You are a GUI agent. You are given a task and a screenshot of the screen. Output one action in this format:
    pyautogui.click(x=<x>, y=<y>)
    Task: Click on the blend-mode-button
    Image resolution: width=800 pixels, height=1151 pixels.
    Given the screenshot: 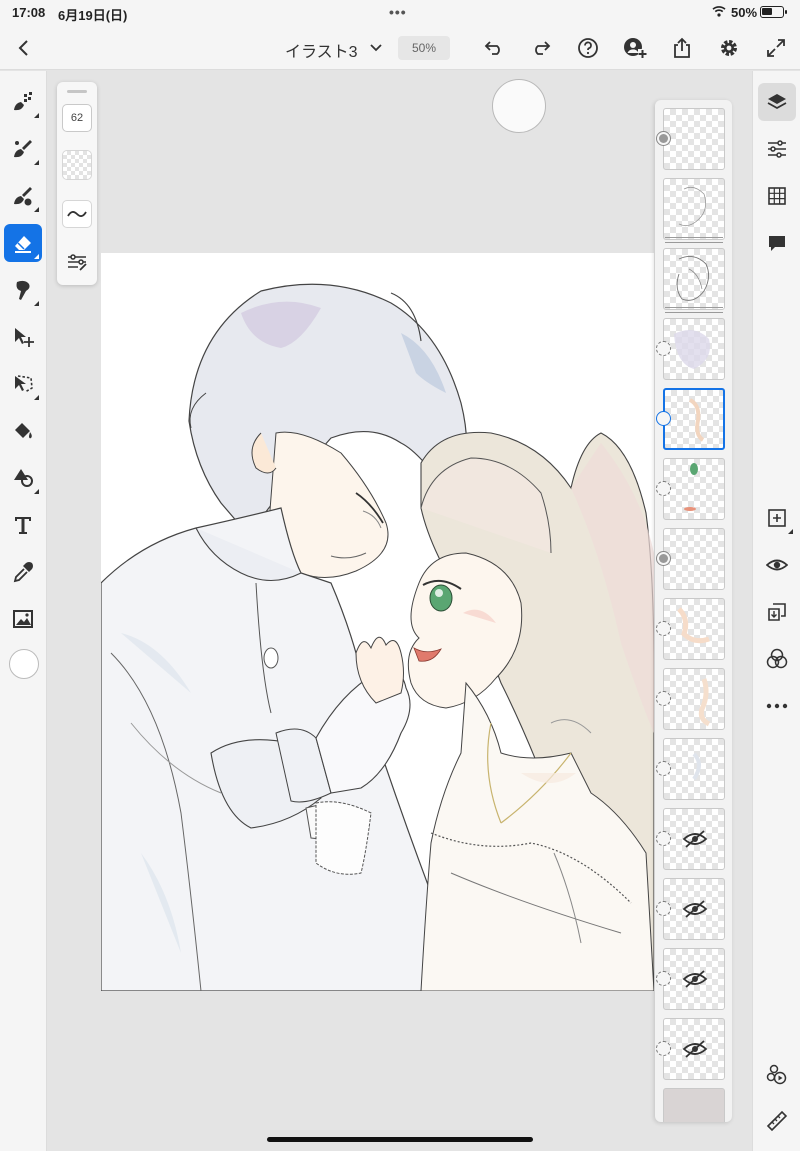 What is the action you would take?
    pyautogui.click(x=777, y=659)
    